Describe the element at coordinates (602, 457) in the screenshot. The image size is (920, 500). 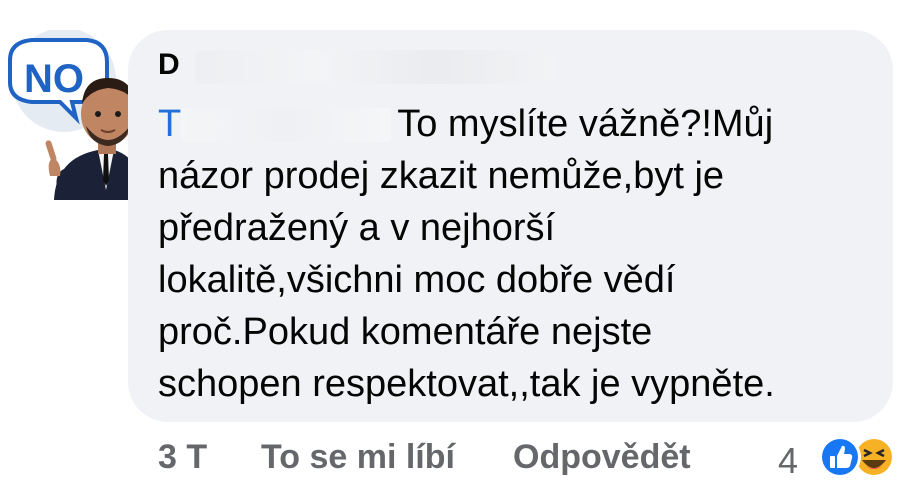
I see `reply-button: Odpovědět` at that location.